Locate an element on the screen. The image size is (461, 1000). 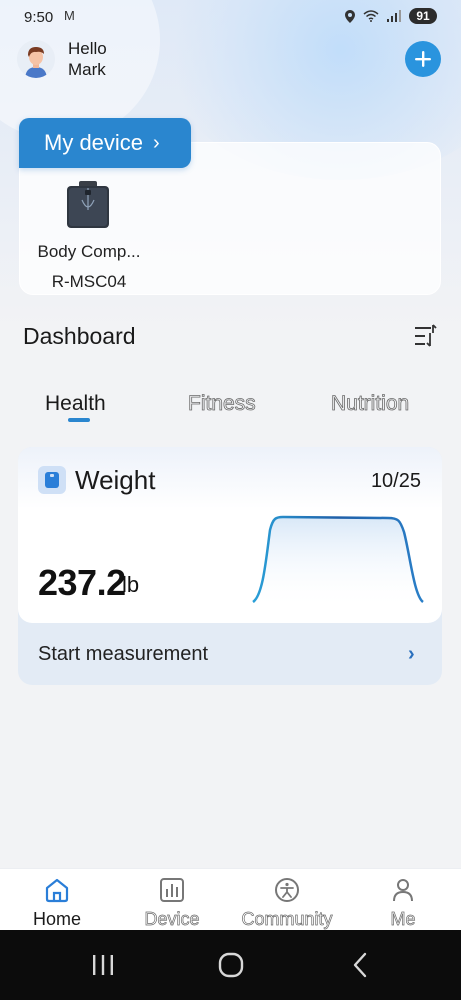
tab-health: Health is located at coordinates (75, 404).